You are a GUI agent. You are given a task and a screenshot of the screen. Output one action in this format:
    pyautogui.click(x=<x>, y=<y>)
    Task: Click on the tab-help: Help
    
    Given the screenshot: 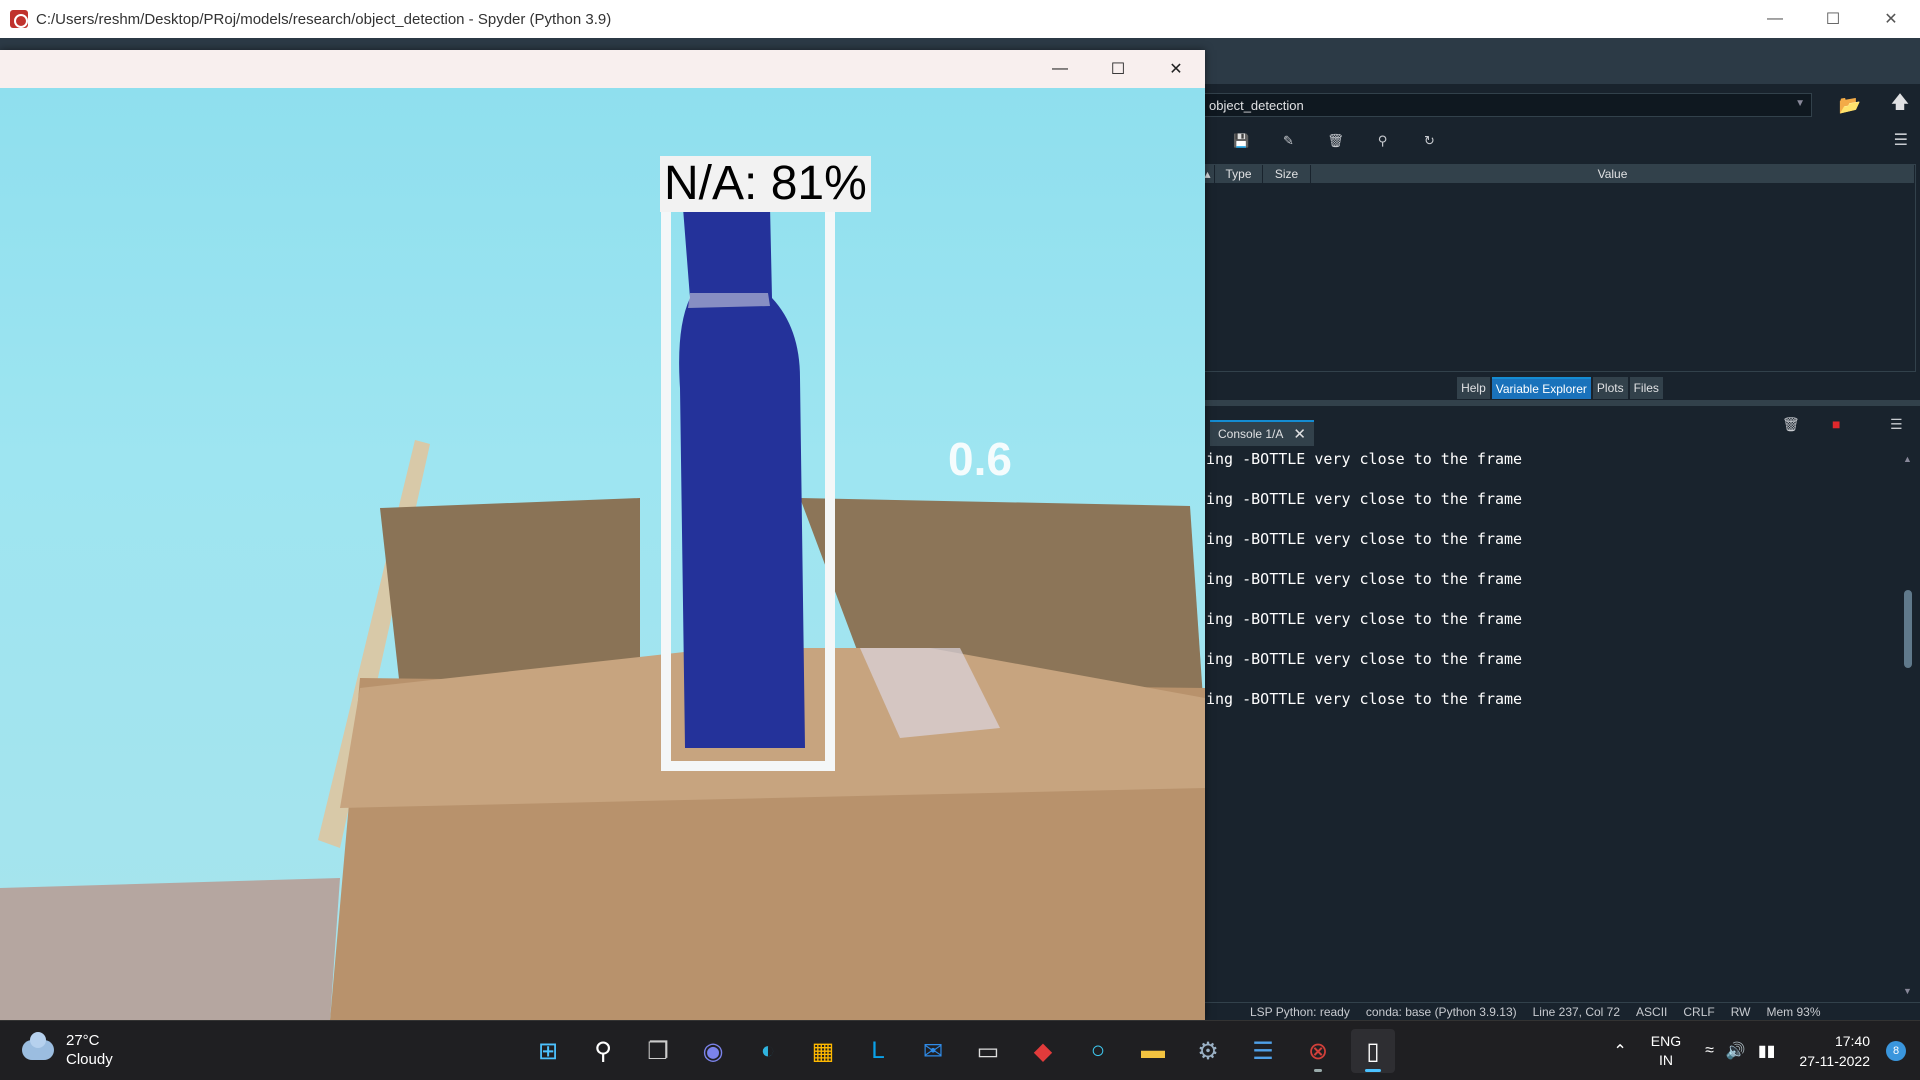 What is the action you would take?
    pyautogui.click(x=1473, y=388)
    